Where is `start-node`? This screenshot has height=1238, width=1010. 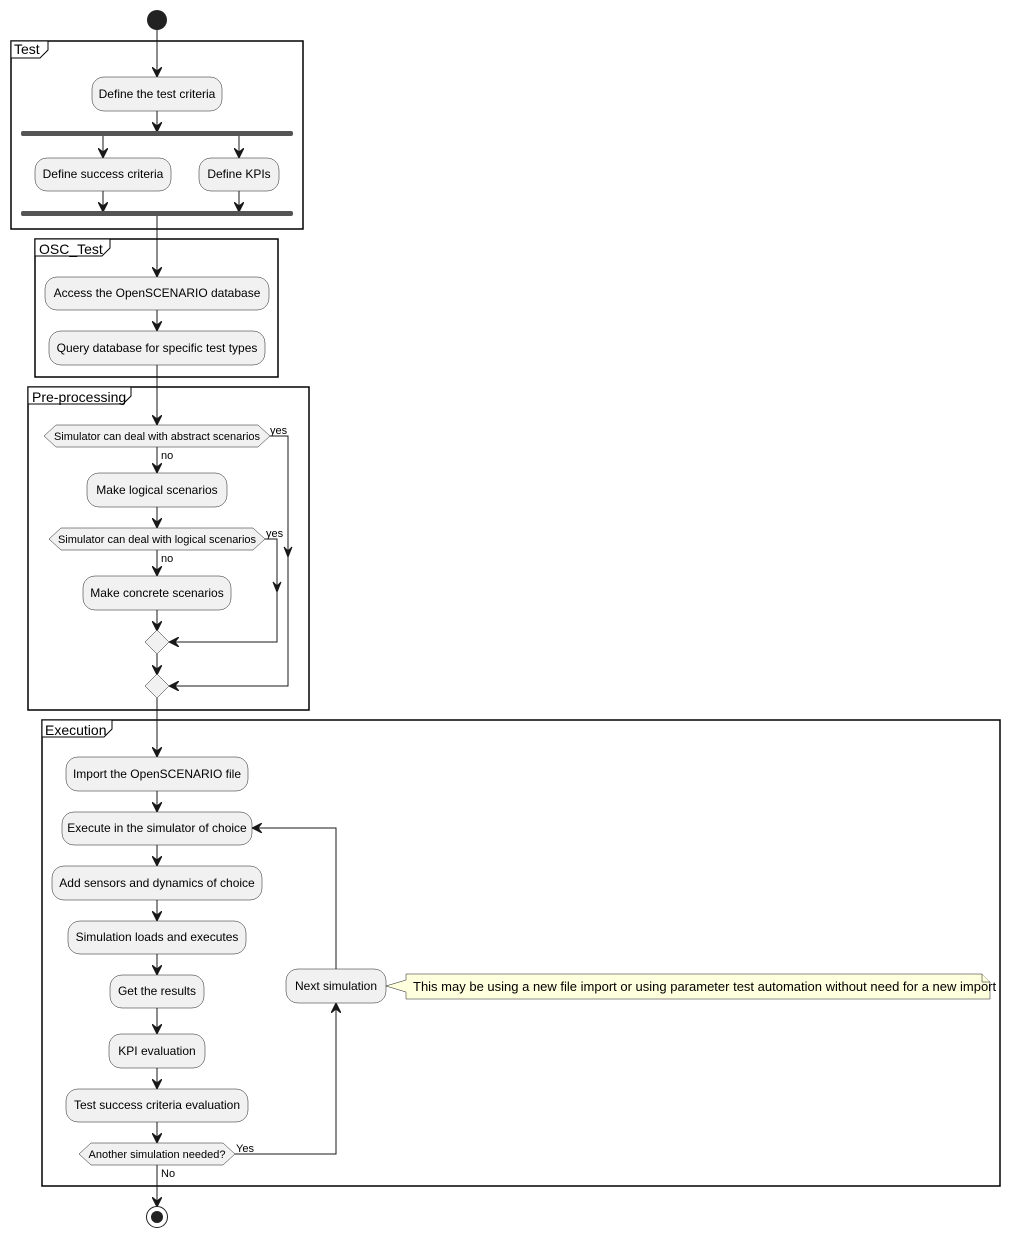
start-node is located at coordinates (157, 20).